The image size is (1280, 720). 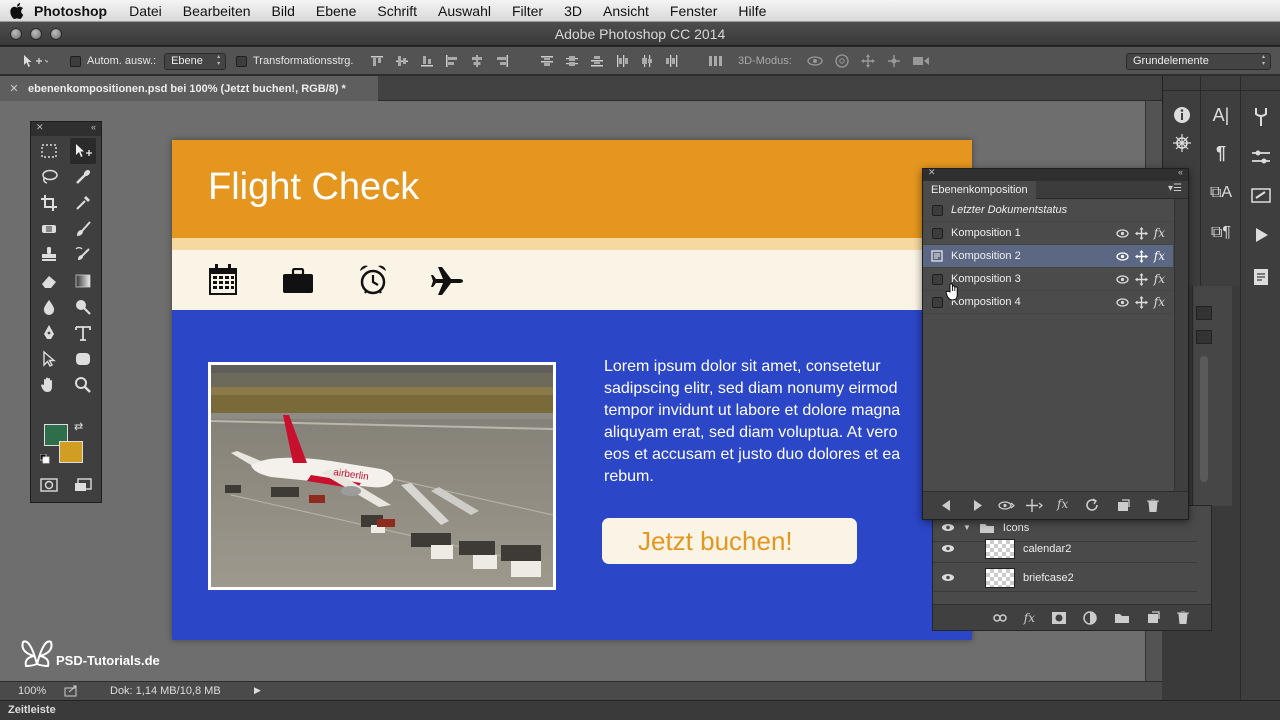 What do you see at coordinates (427, 61) in the screenshot?
I see `align-bottom-icon` at bounding box center [427, 61].